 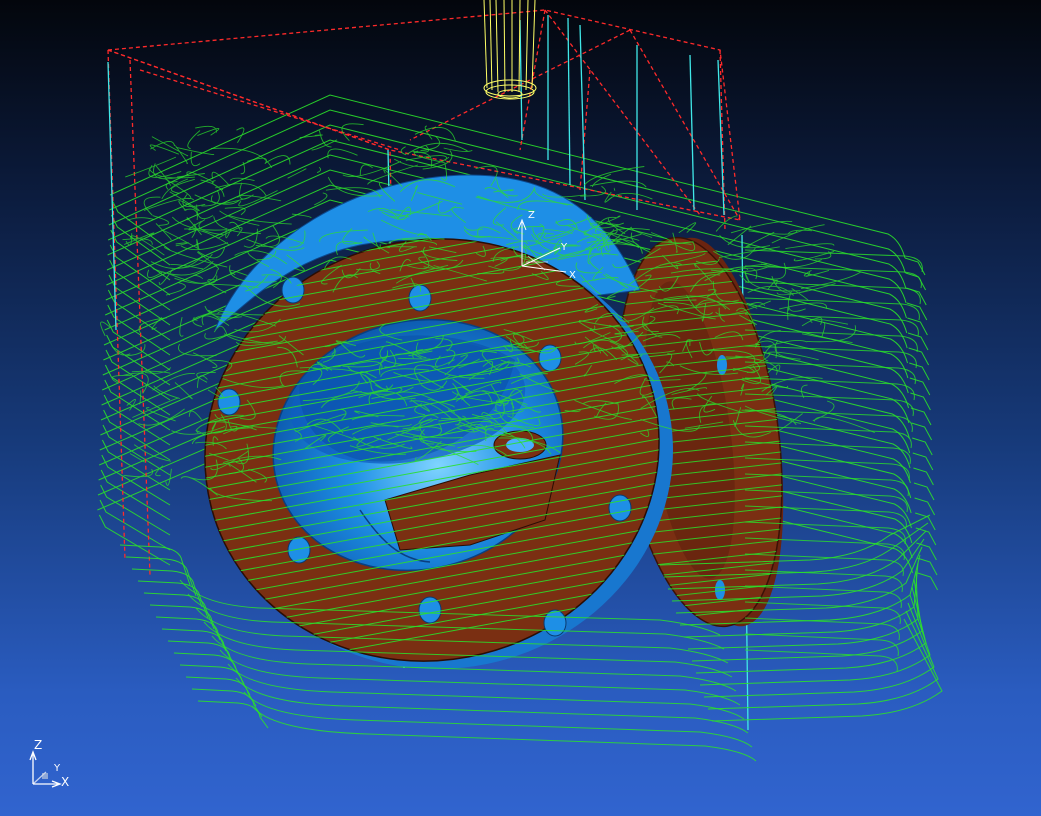 What do you see at coordinates (57, 768) in the screenshot?
I see `view-axis-y-label: Y` at bounding box center [57, 768].